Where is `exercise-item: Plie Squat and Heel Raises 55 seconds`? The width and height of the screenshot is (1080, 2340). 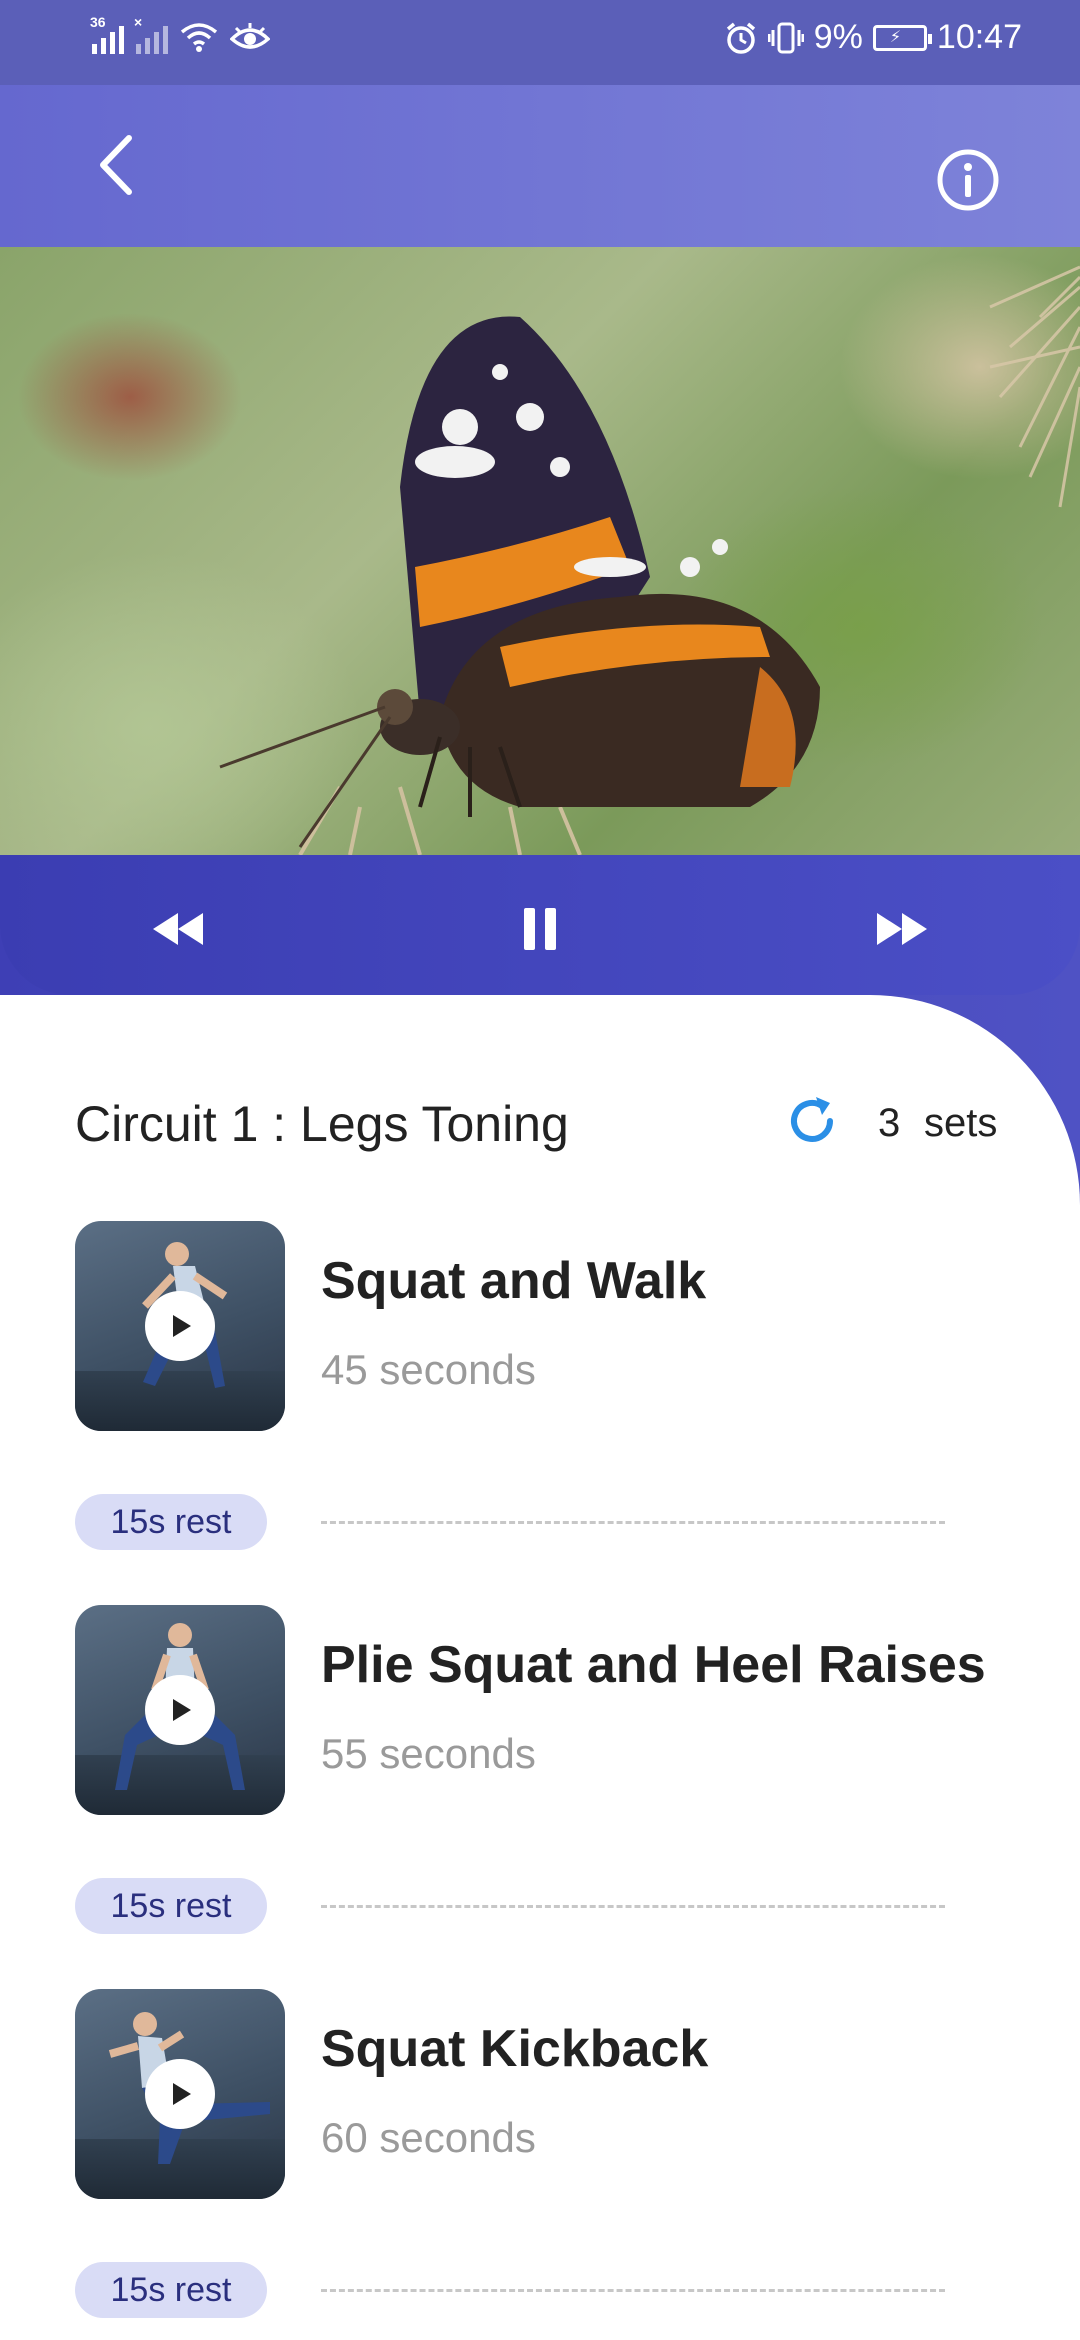 exercise-item: Plie Squat and Heel Raises 55 seconds is located at coordinates (540, 1710).